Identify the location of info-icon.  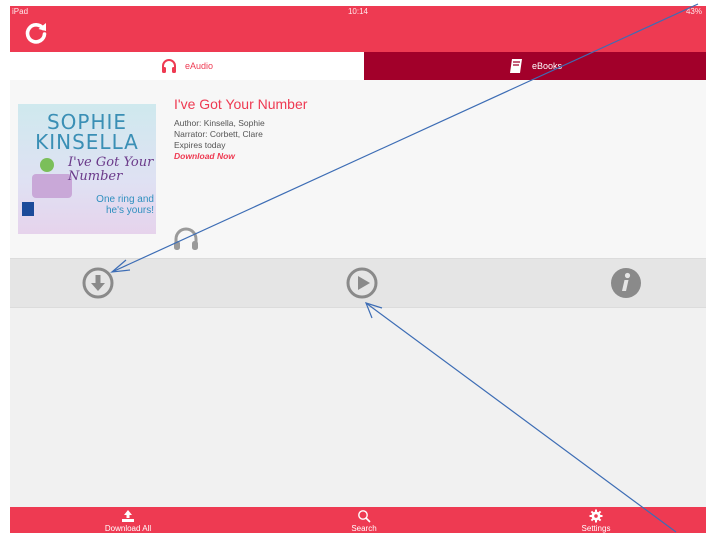
(626, 283).